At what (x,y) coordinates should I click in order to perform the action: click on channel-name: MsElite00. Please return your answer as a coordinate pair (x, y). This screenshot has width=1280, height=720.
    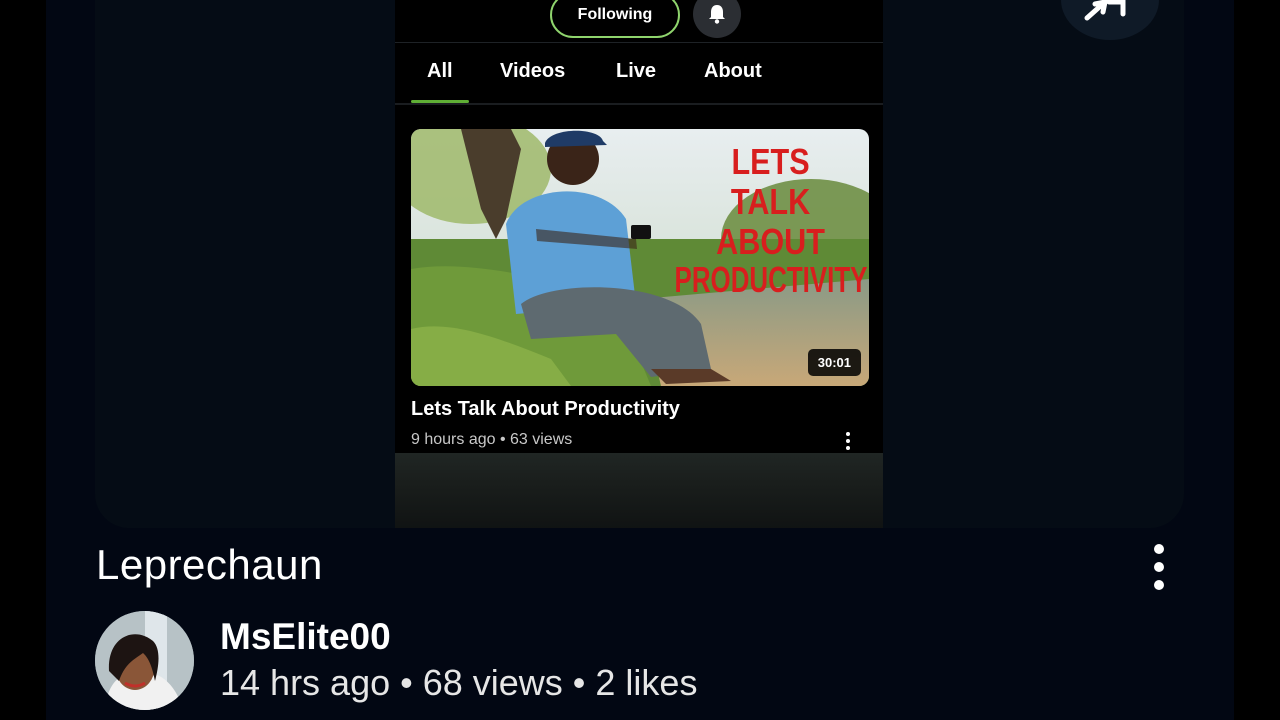
    Looking at the image, I should click on (305, 637).